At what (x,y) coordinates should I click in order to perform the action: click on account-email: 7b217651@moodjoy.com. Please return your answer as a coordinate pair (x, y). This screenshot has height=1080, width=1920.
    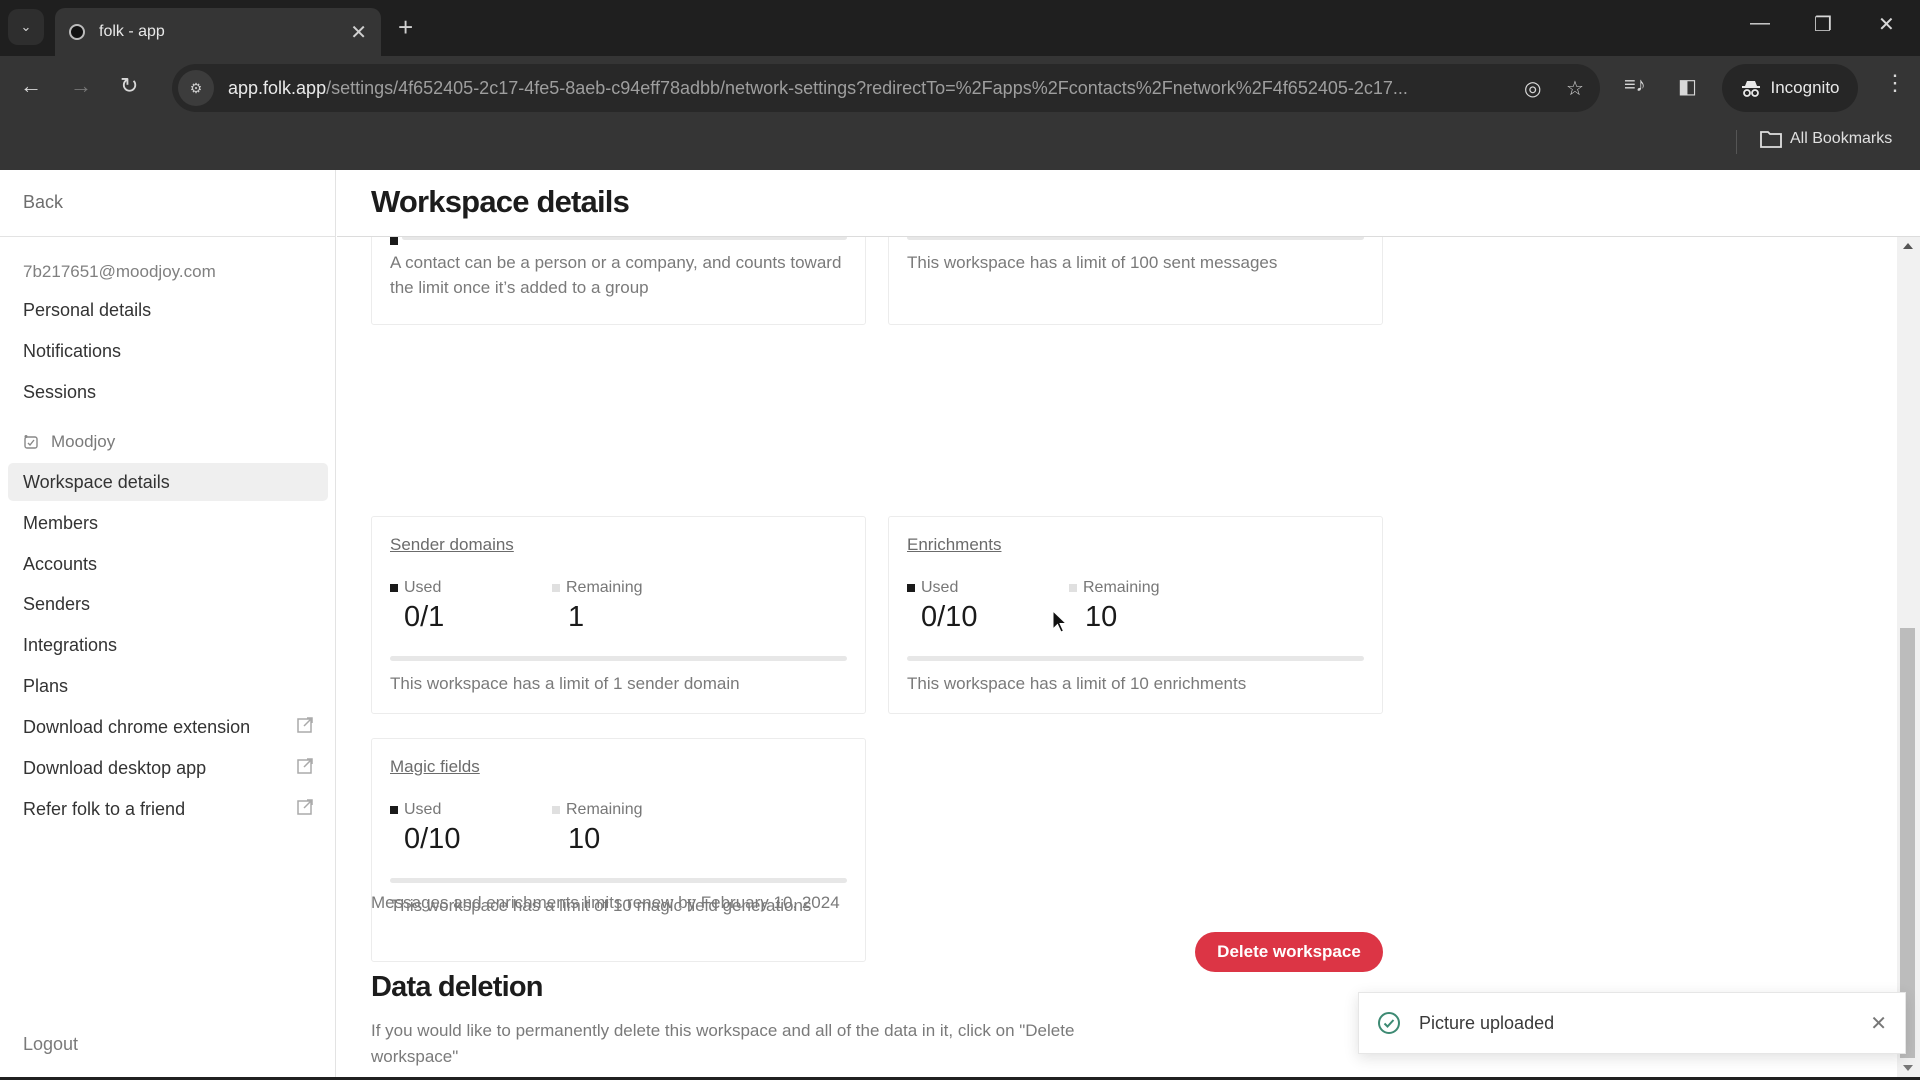
    Looking at the image, I should click on (119, 271).